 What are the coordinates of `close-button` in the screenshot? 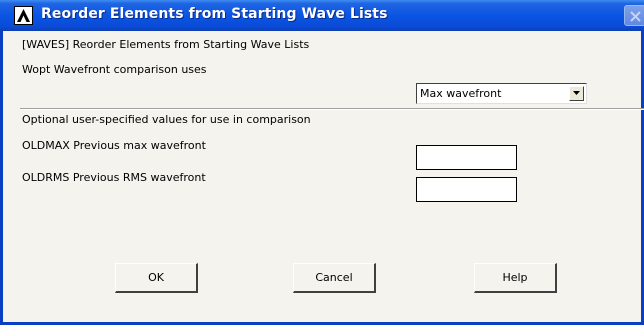 It's located at (634, 15).